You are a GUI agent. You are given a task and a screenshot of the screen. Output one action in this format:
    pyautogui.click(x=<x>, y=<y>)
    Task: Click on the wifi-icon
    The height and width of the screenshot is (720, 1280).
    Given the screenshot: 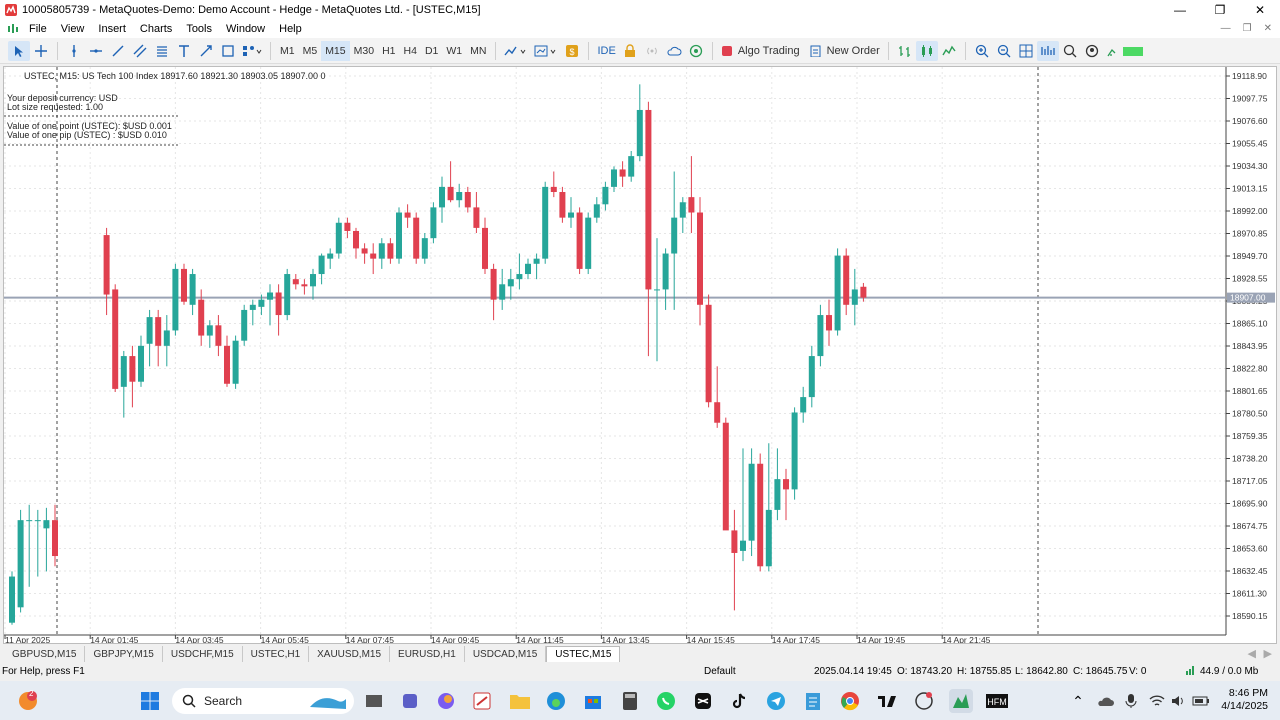 What is the action you would take?
    pyautogui.click(x=1157, y=701)
    